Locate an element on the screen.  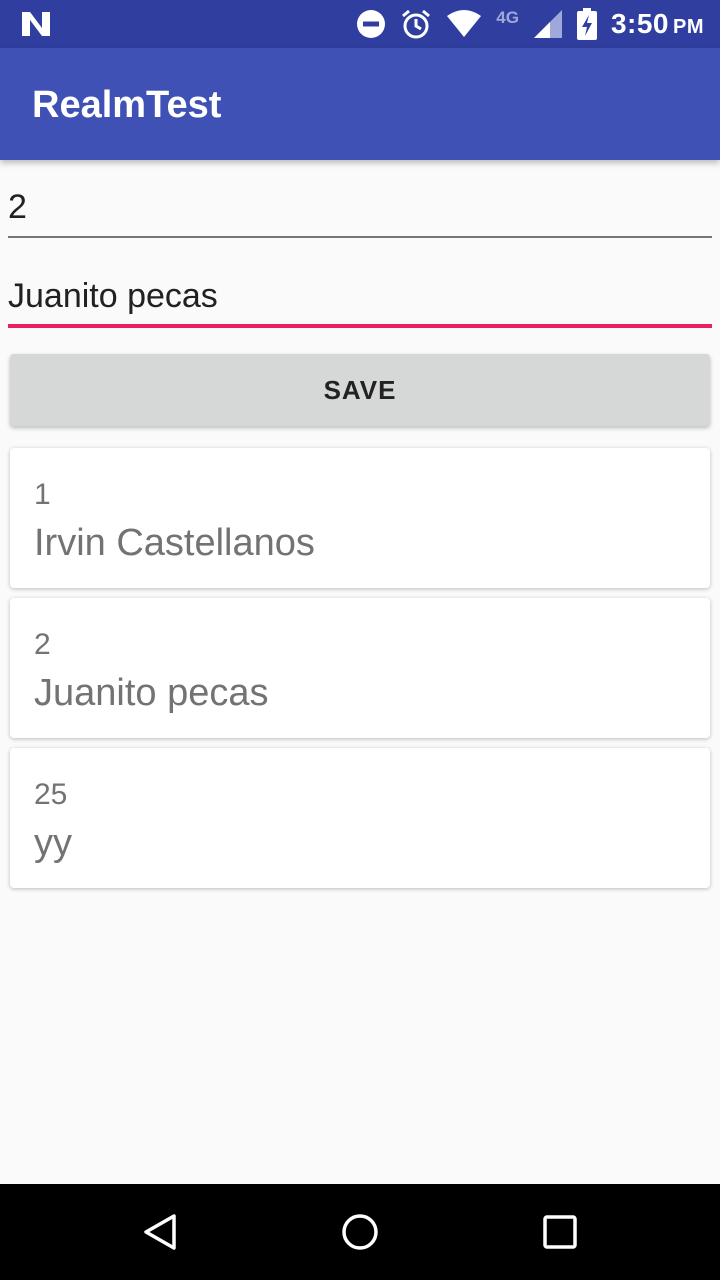
app-bar: RealmTest is located at coordinates (360, 104).